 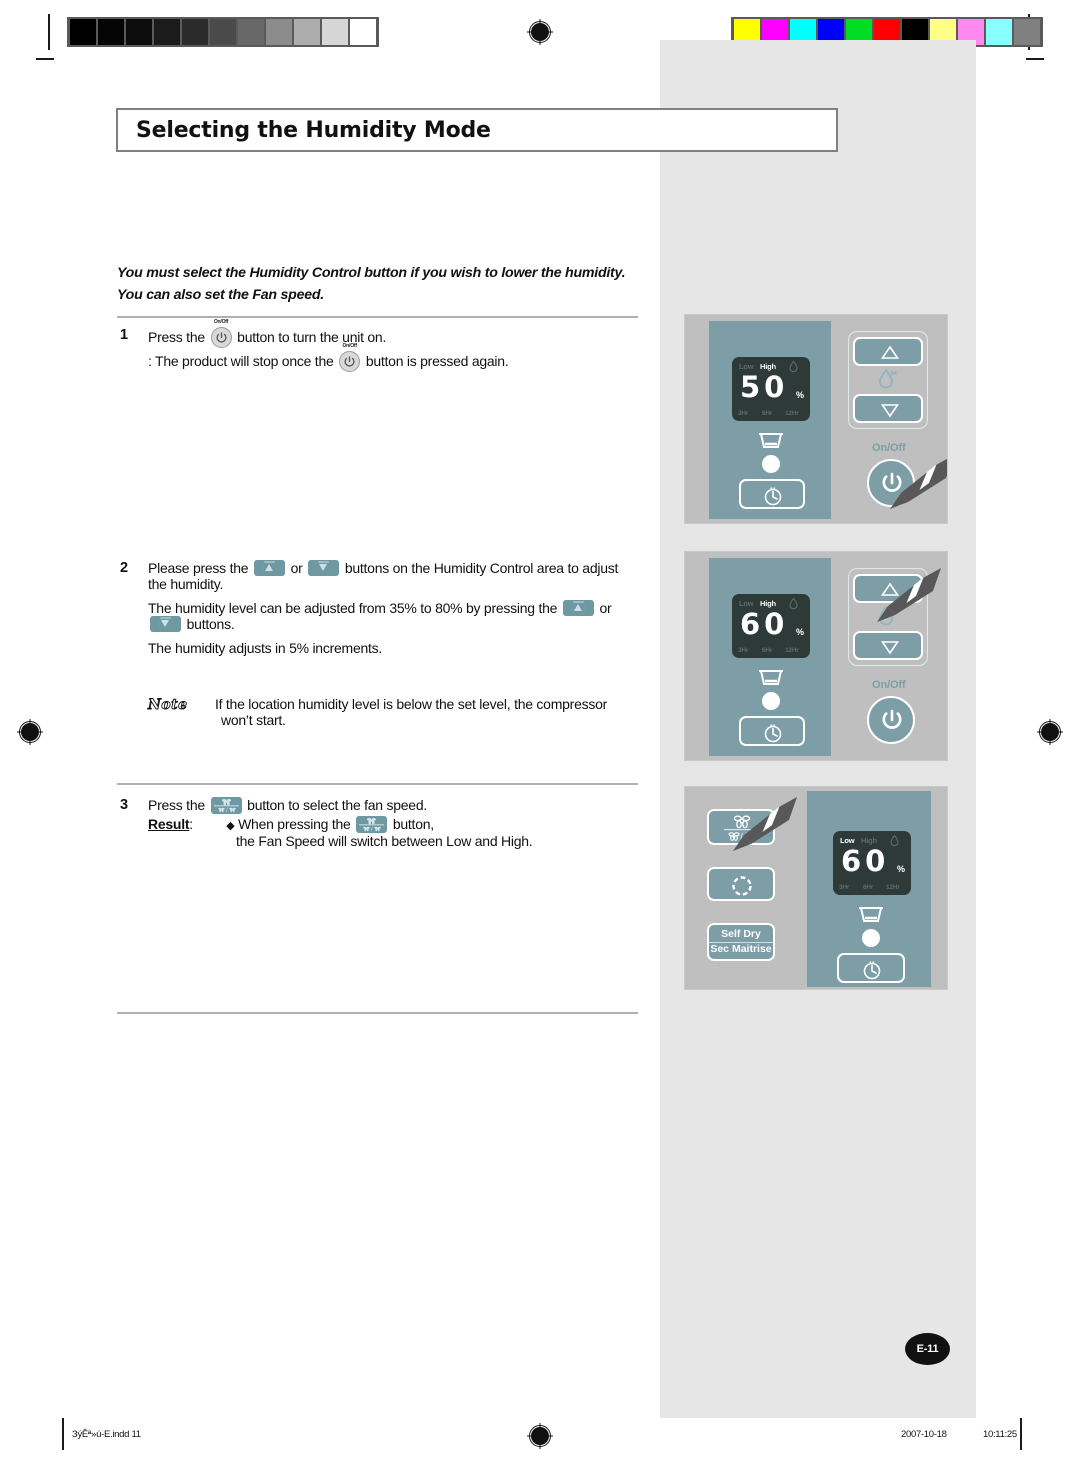 What do you see at coordinates (395, 824) in the screenshot?
I see `step-3-result-line: Result: ◆ When pressing the / button,` at bounding box center [395, 824].